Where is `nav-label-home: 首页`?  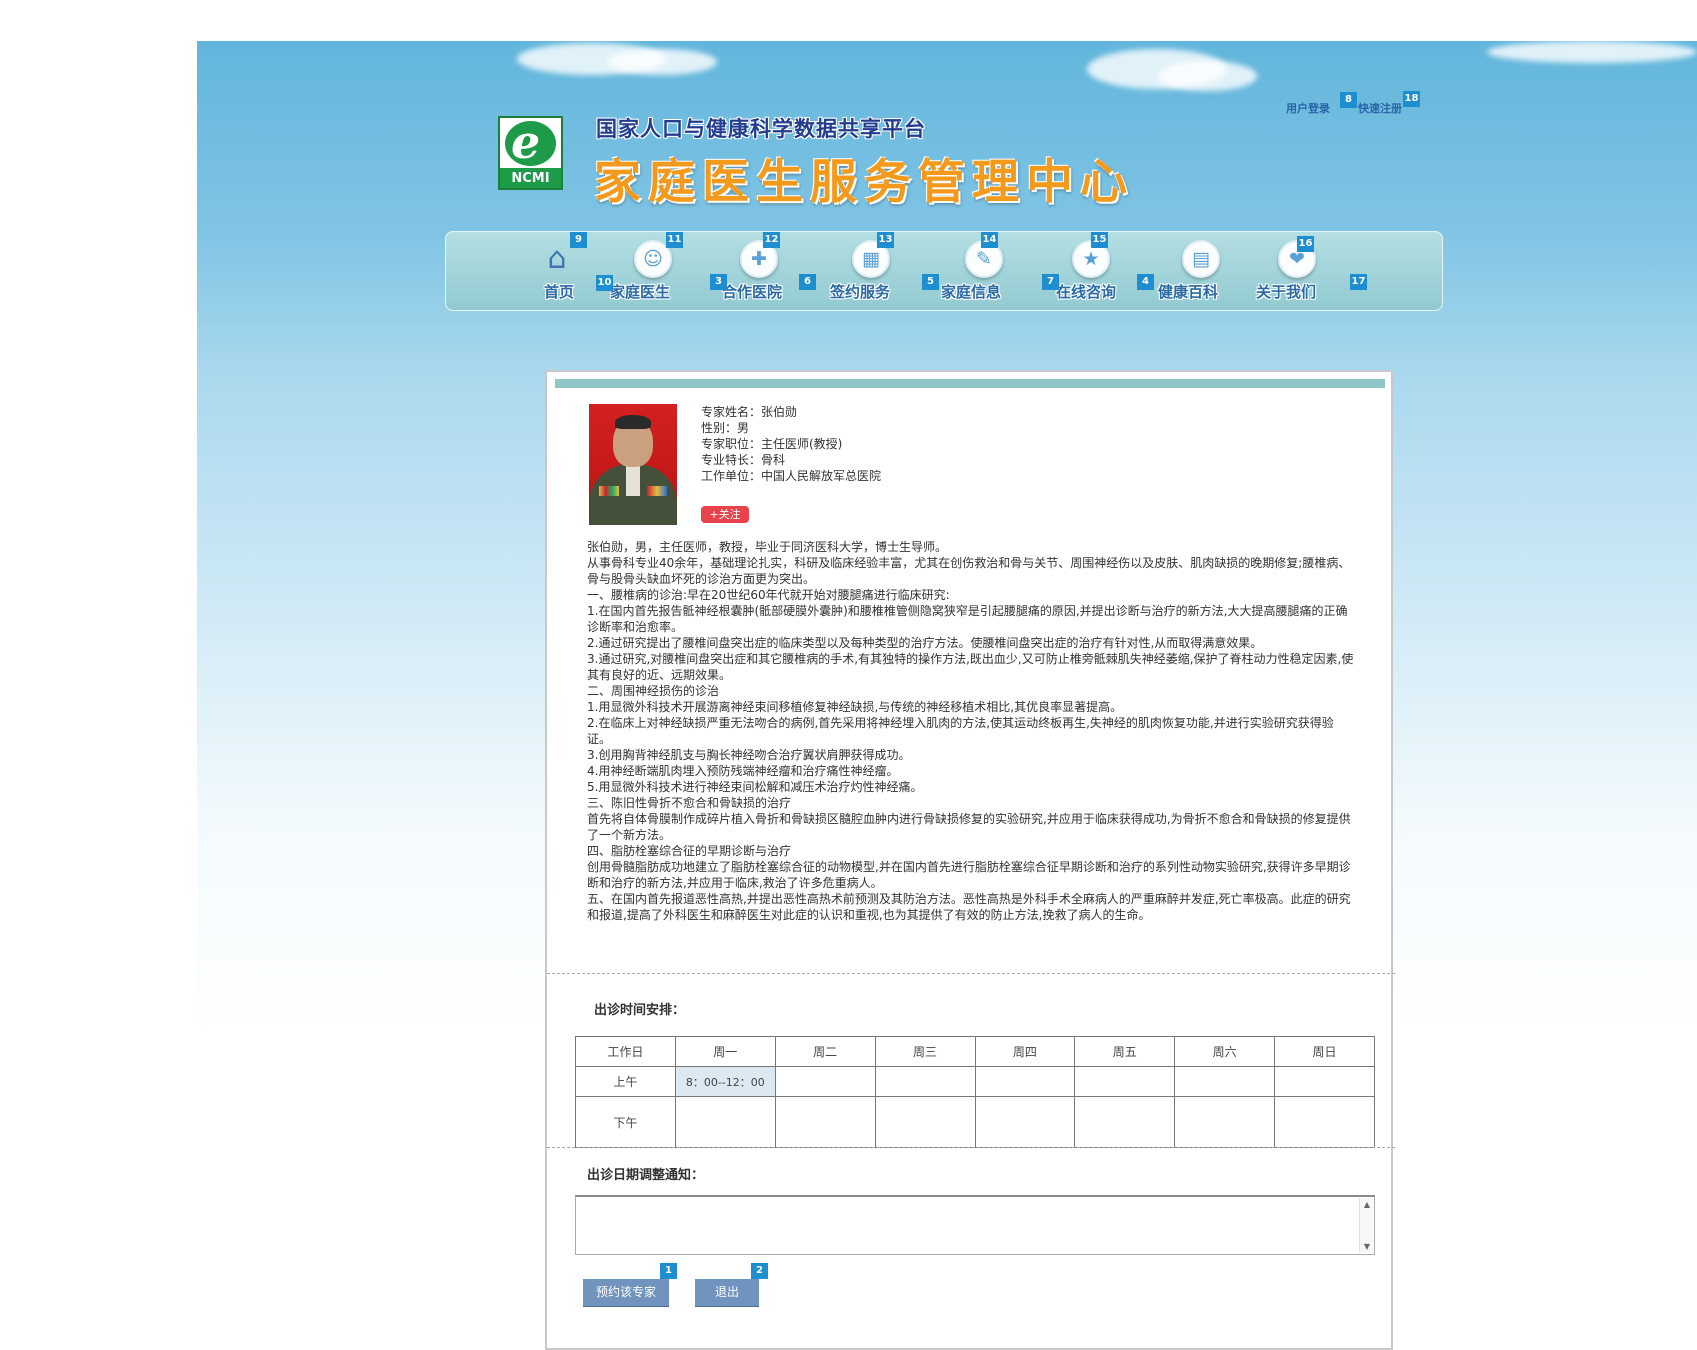 nav-label-home: 首页 is located at coordinates (559, 292).